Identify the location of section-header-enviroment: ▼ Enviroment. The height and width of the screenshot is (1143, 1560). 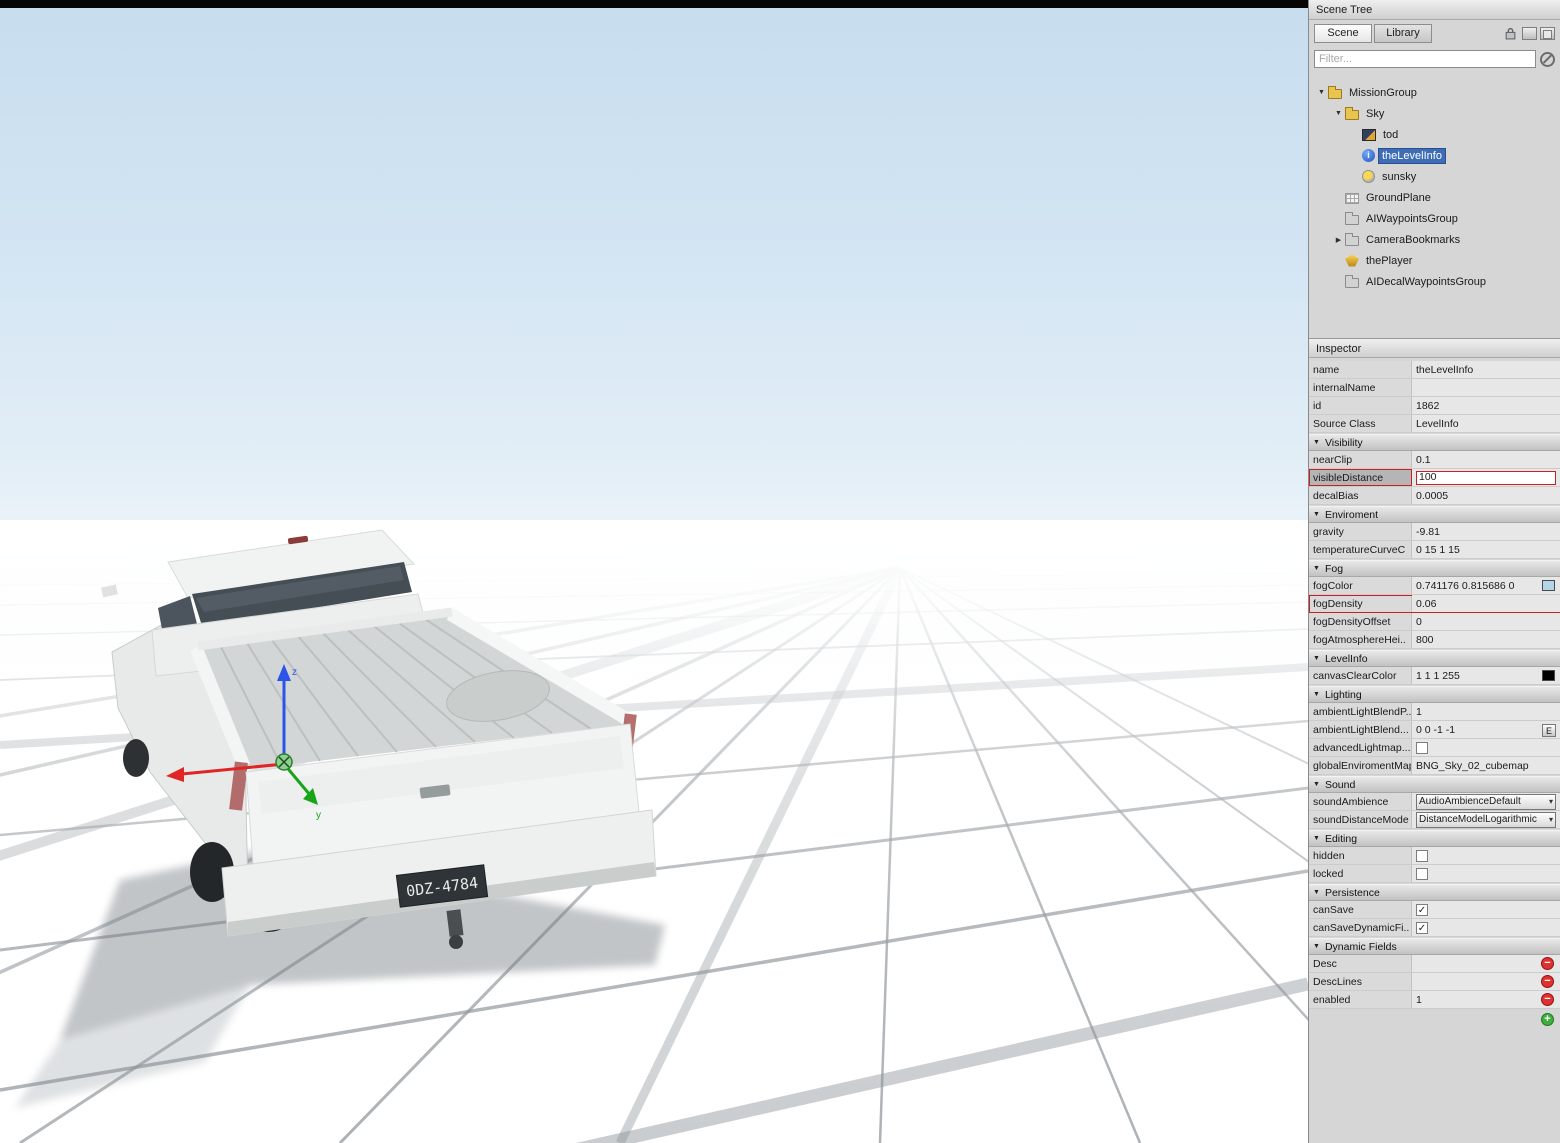
(1434, 514).